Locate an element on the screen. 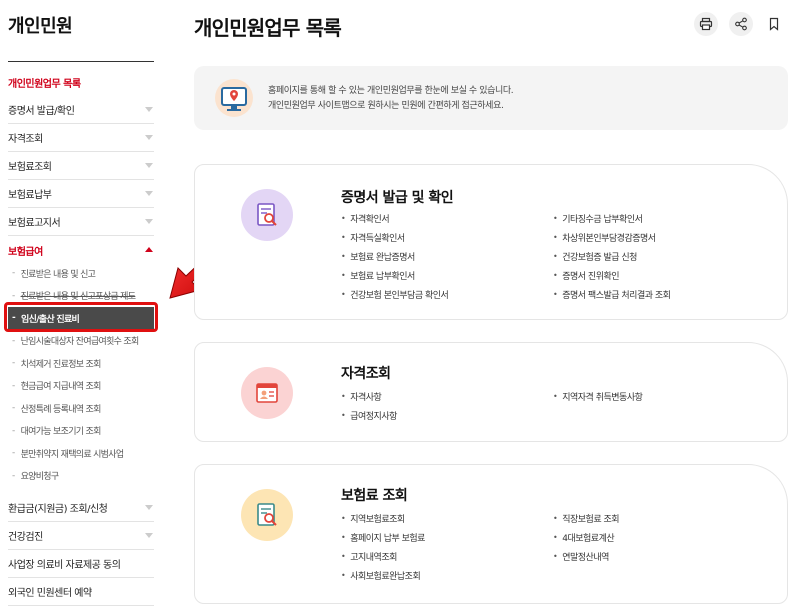 The image size is (800, 606). submenu-item: - 요양비청구 is located at coordinates (81, 476).